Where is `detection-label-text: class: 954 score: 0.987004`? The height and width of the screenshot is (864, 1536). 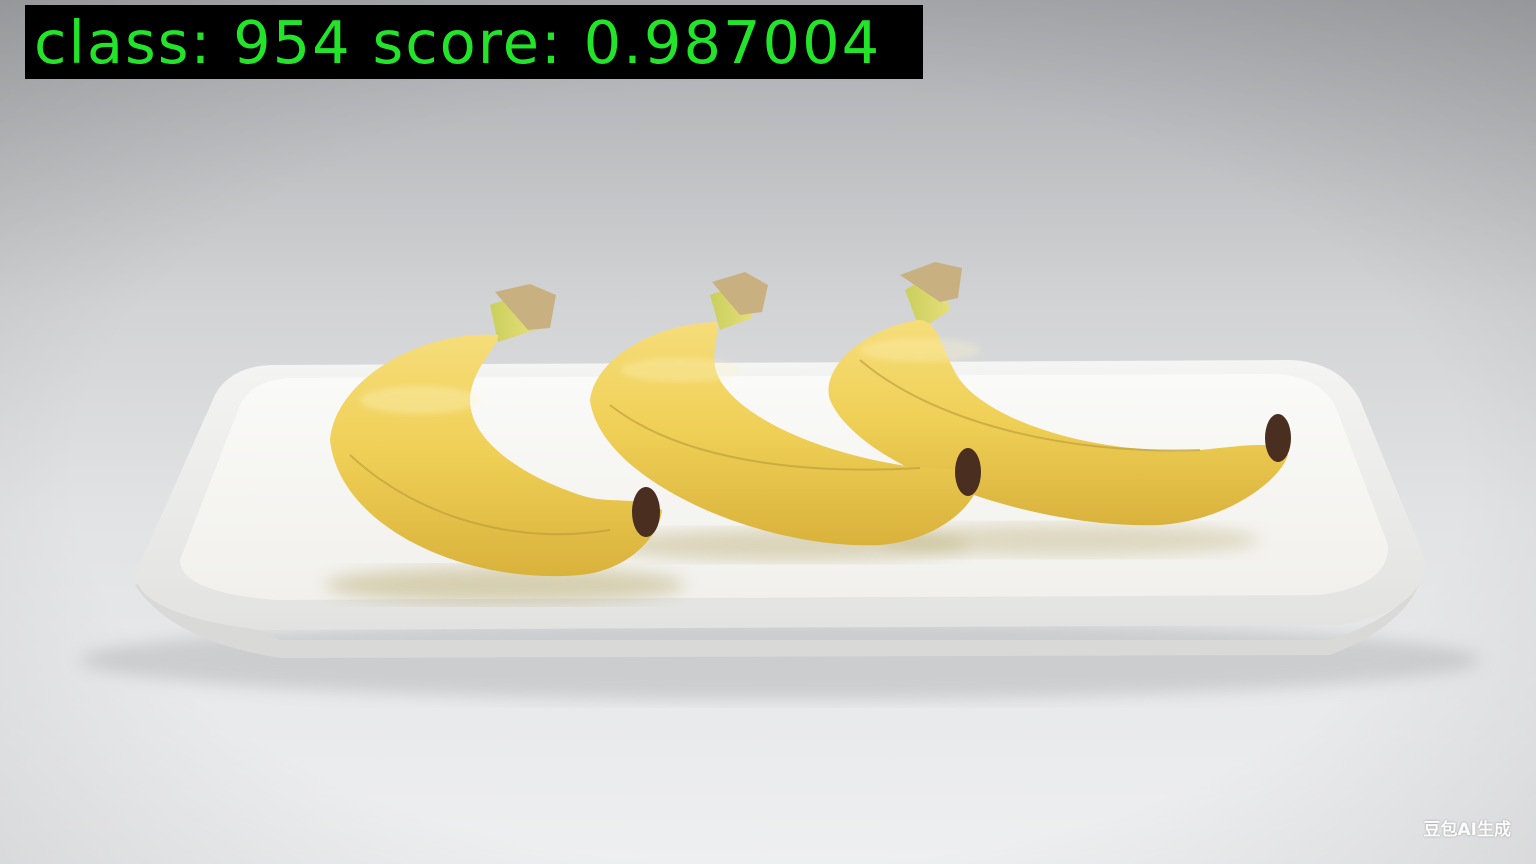
detection-label-text: class: 954 score: 0.987004 is located at coordinates (458, 42).